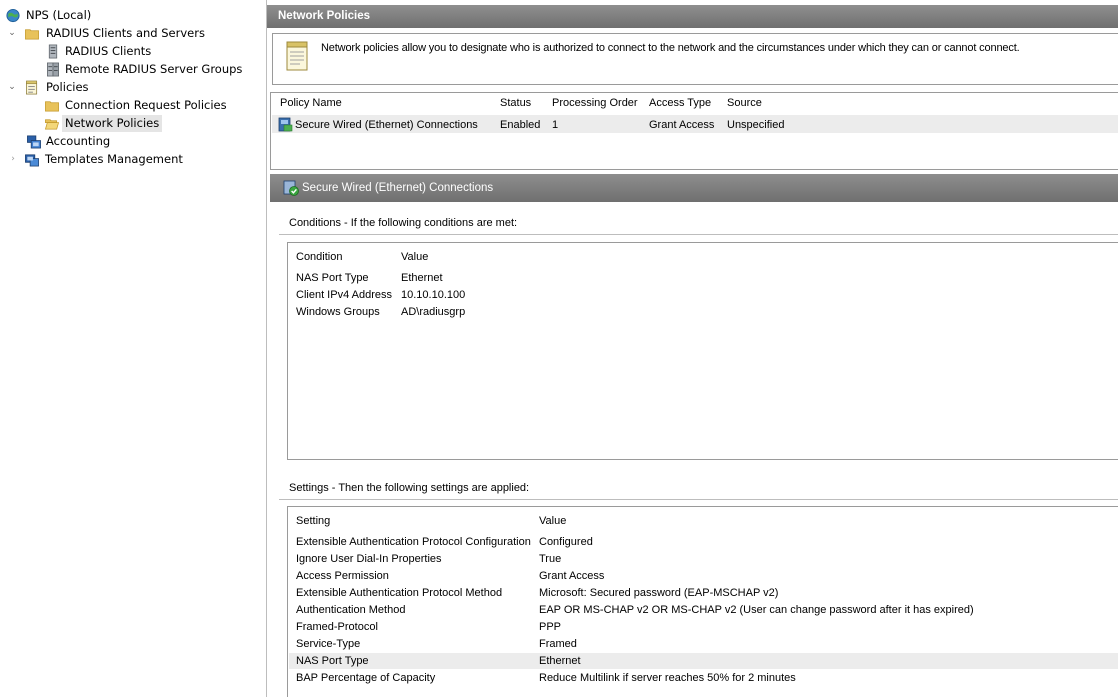  What do you see at coordinates (146, 105) in the screenshot?
I see `tree-item-label: Connection Request Policies` at bounding box center [146, 105].